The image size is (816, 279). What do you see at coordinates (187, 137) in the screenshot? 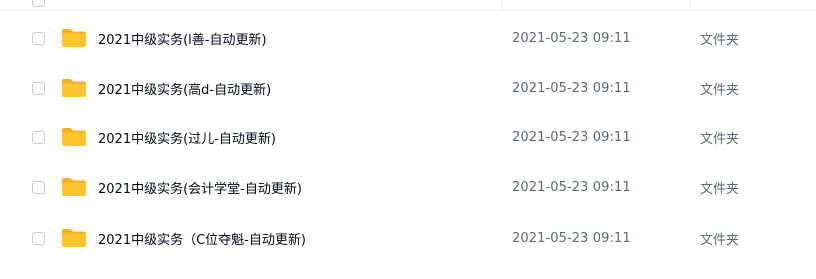
I see `file-name-link: 2021中级实务(过儿-自动更新)` at bounding box center [187, 137].